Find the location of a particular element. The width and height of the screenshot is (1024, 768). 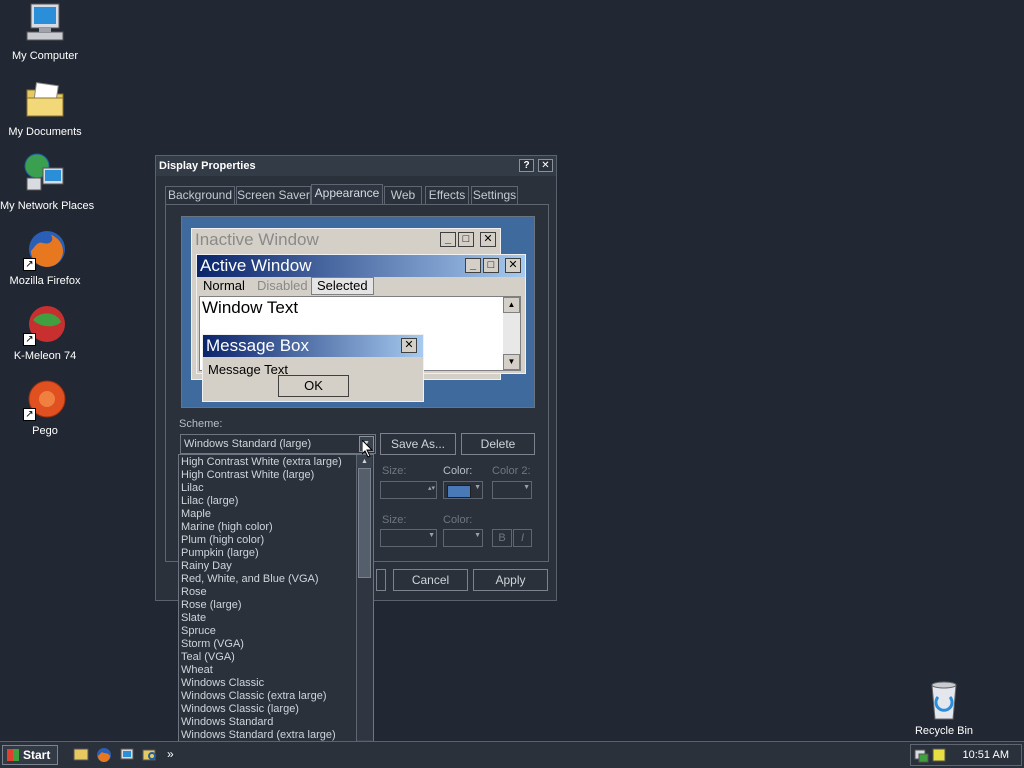

item-color2-button: ▼ is located at coordinates (512, 490).